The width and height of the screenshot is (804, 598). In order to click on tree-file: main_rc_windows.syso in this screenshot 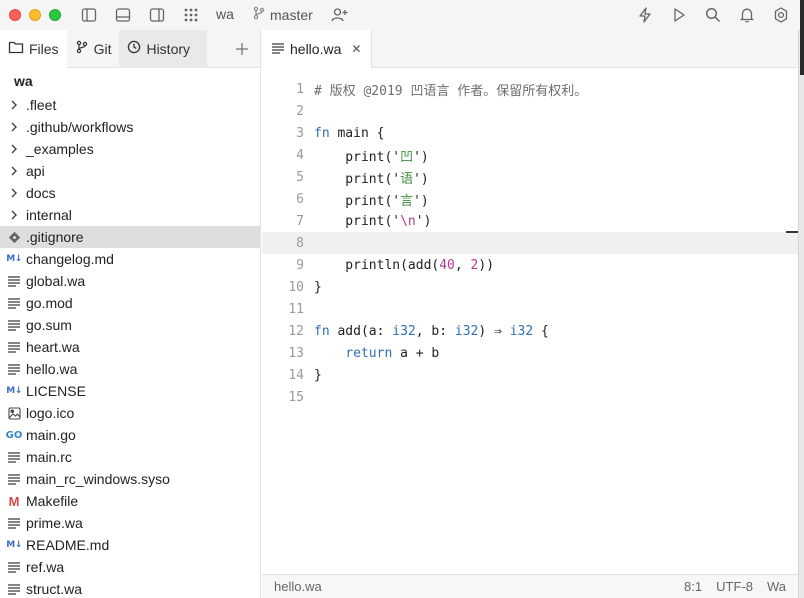, I will do `click(130, 479)`.